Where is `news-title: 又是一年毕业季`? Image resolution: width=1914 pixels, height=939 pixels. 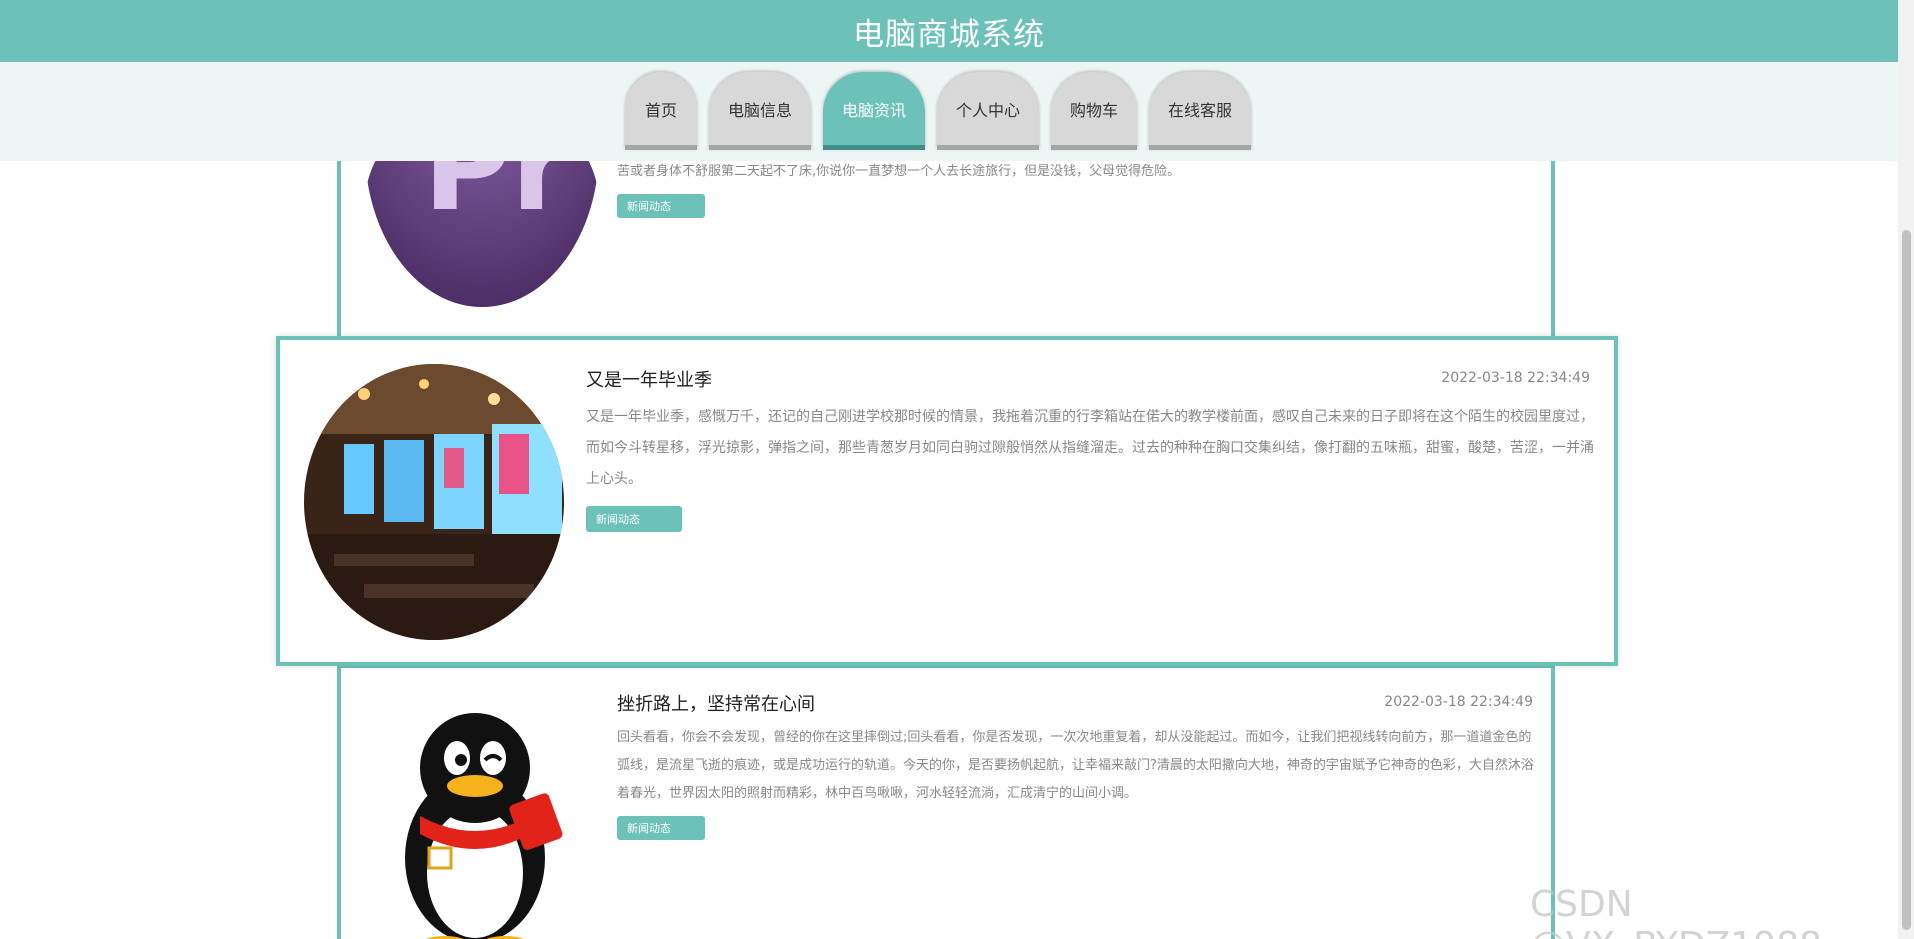 news-title: 又是一年毕业季 is located at coordinates (649, 379).